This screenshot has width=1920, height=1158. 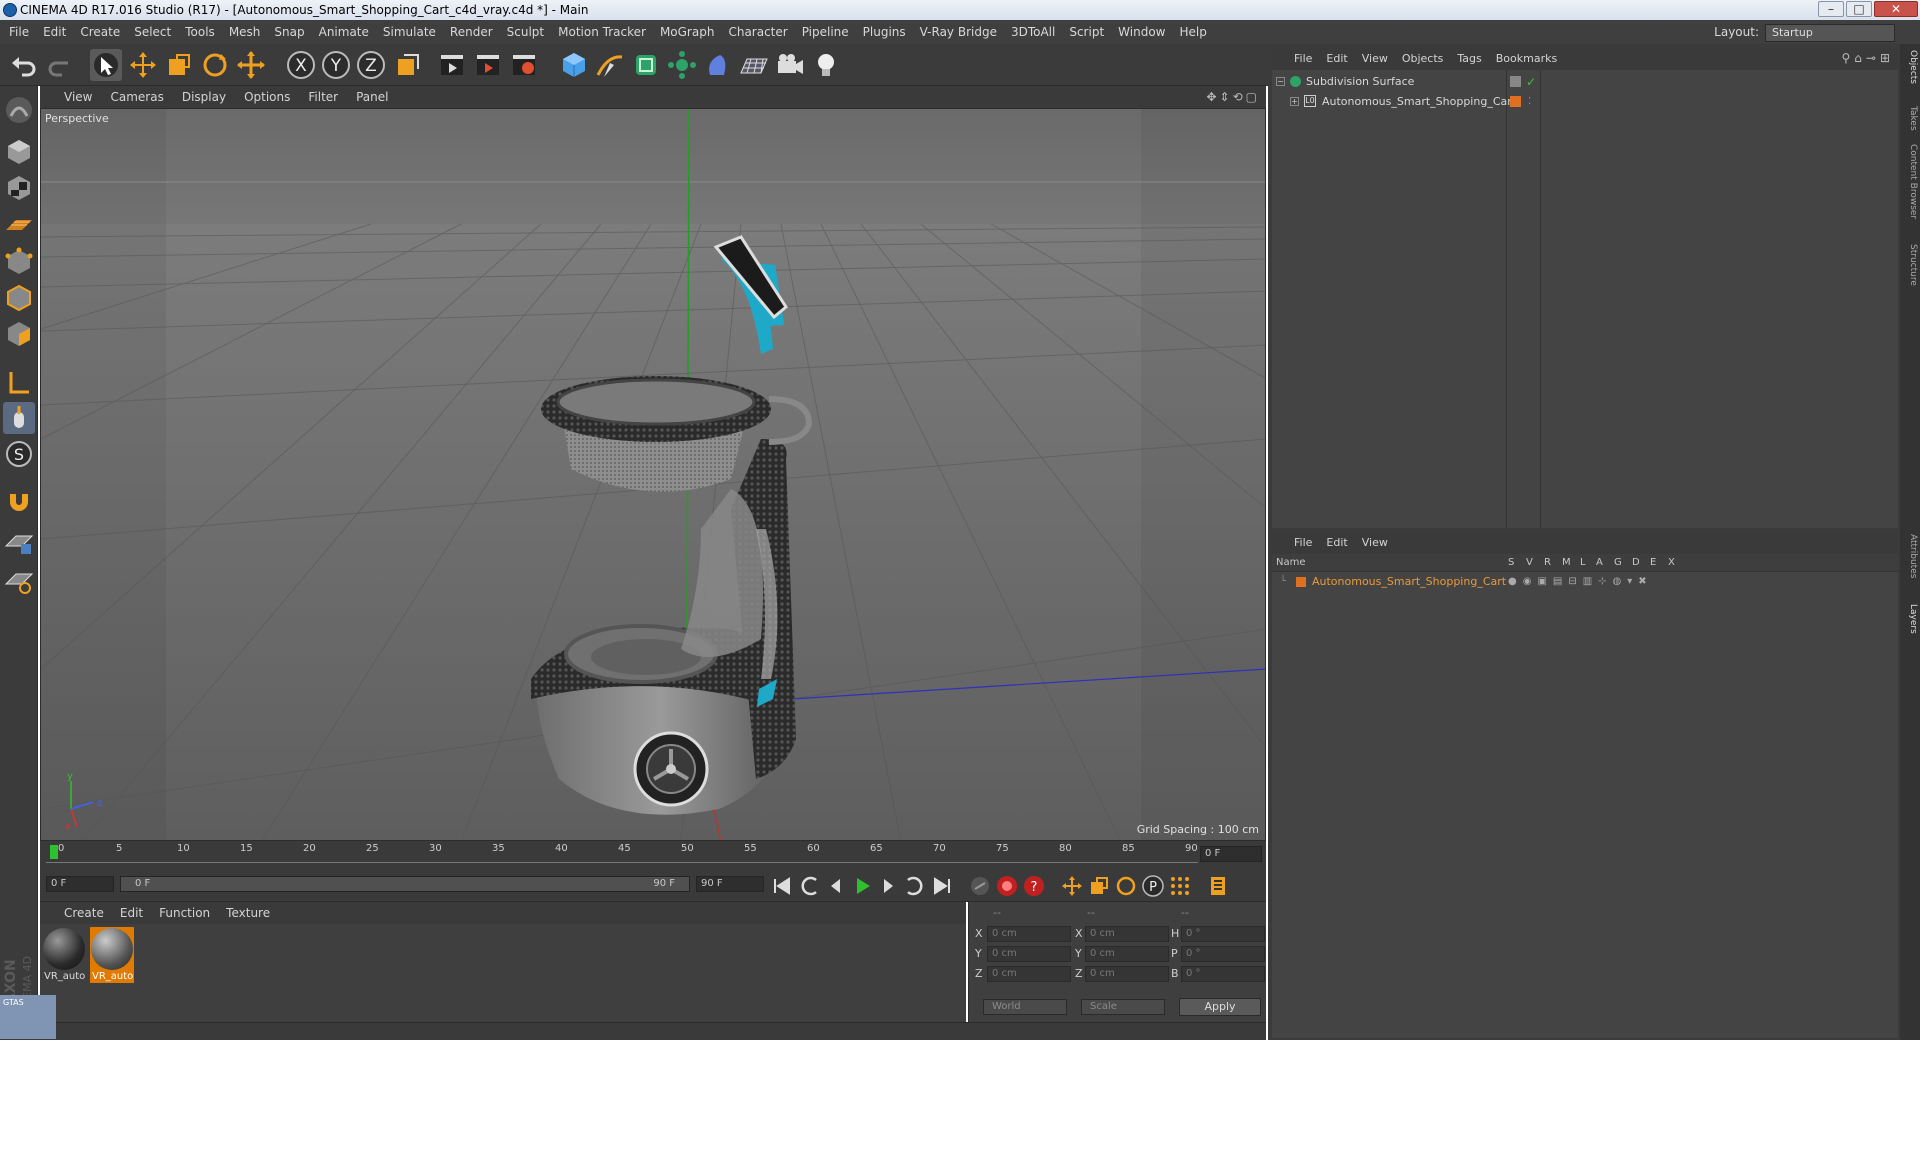 I want to click on layer-col-view: V, so click(x=1529, y=563).